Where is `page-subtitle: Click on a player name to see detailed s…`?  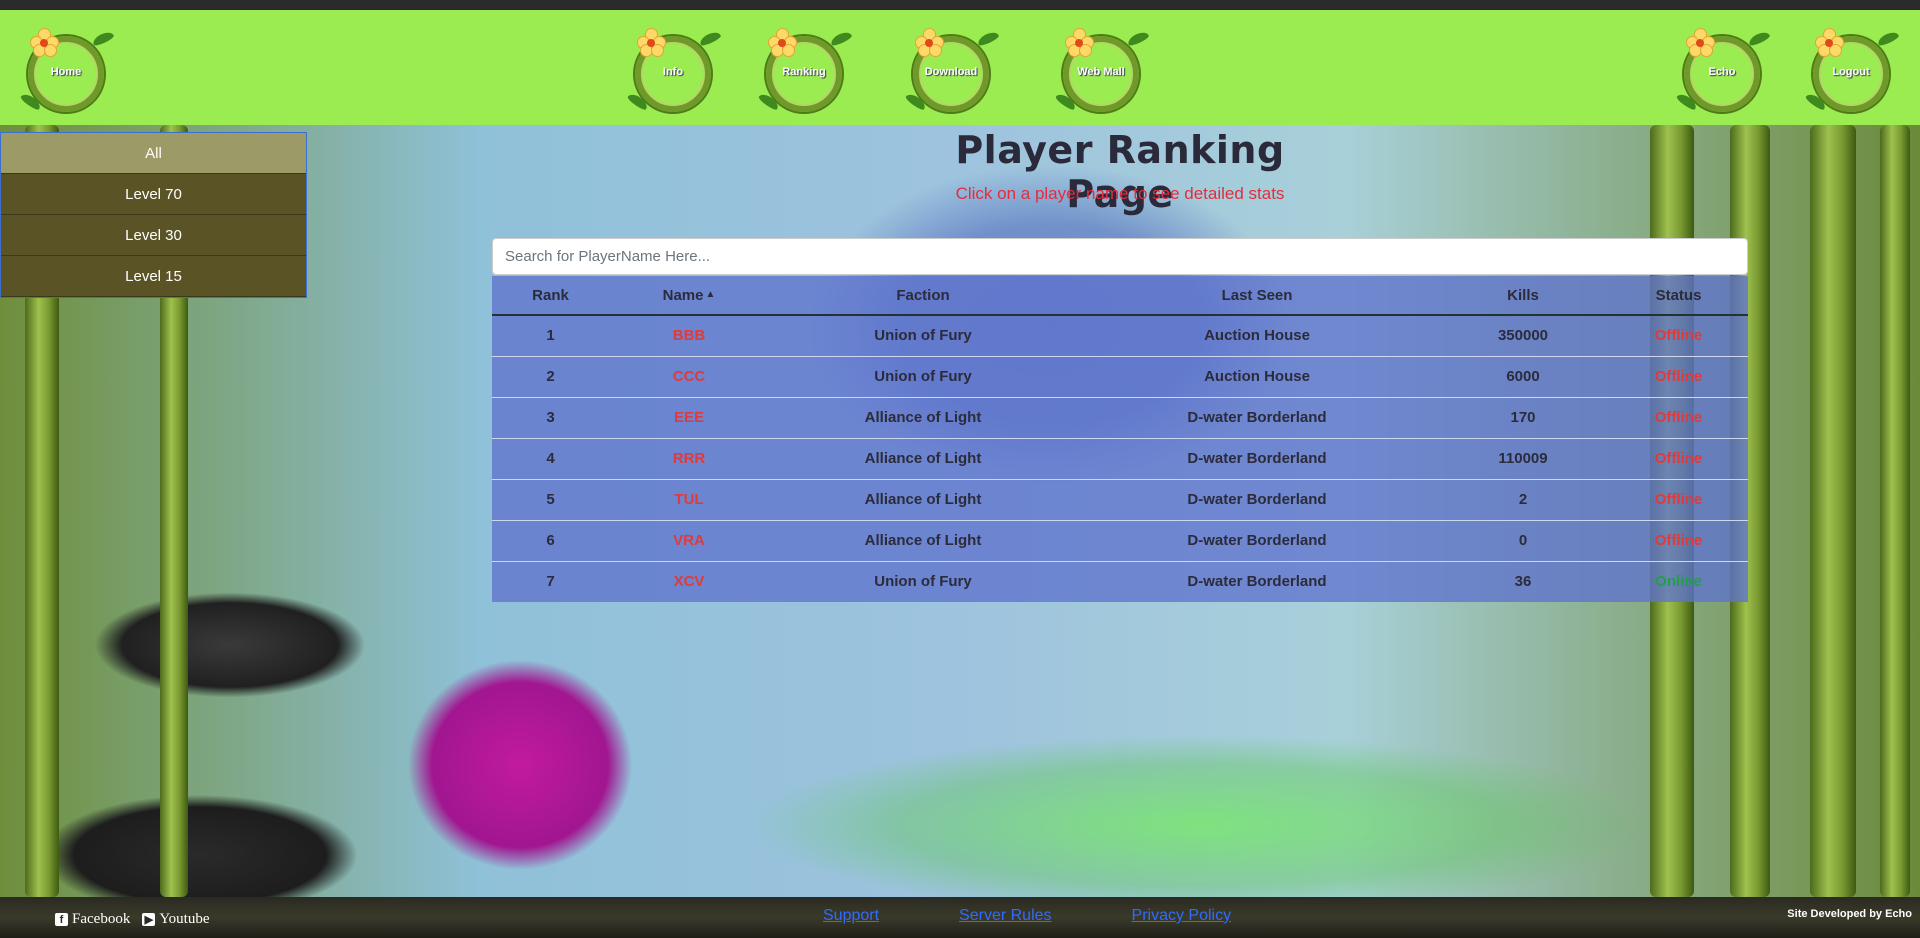
page-subtitle: Click on a player name to see detailed s… is located at coordinates (1120, 193).